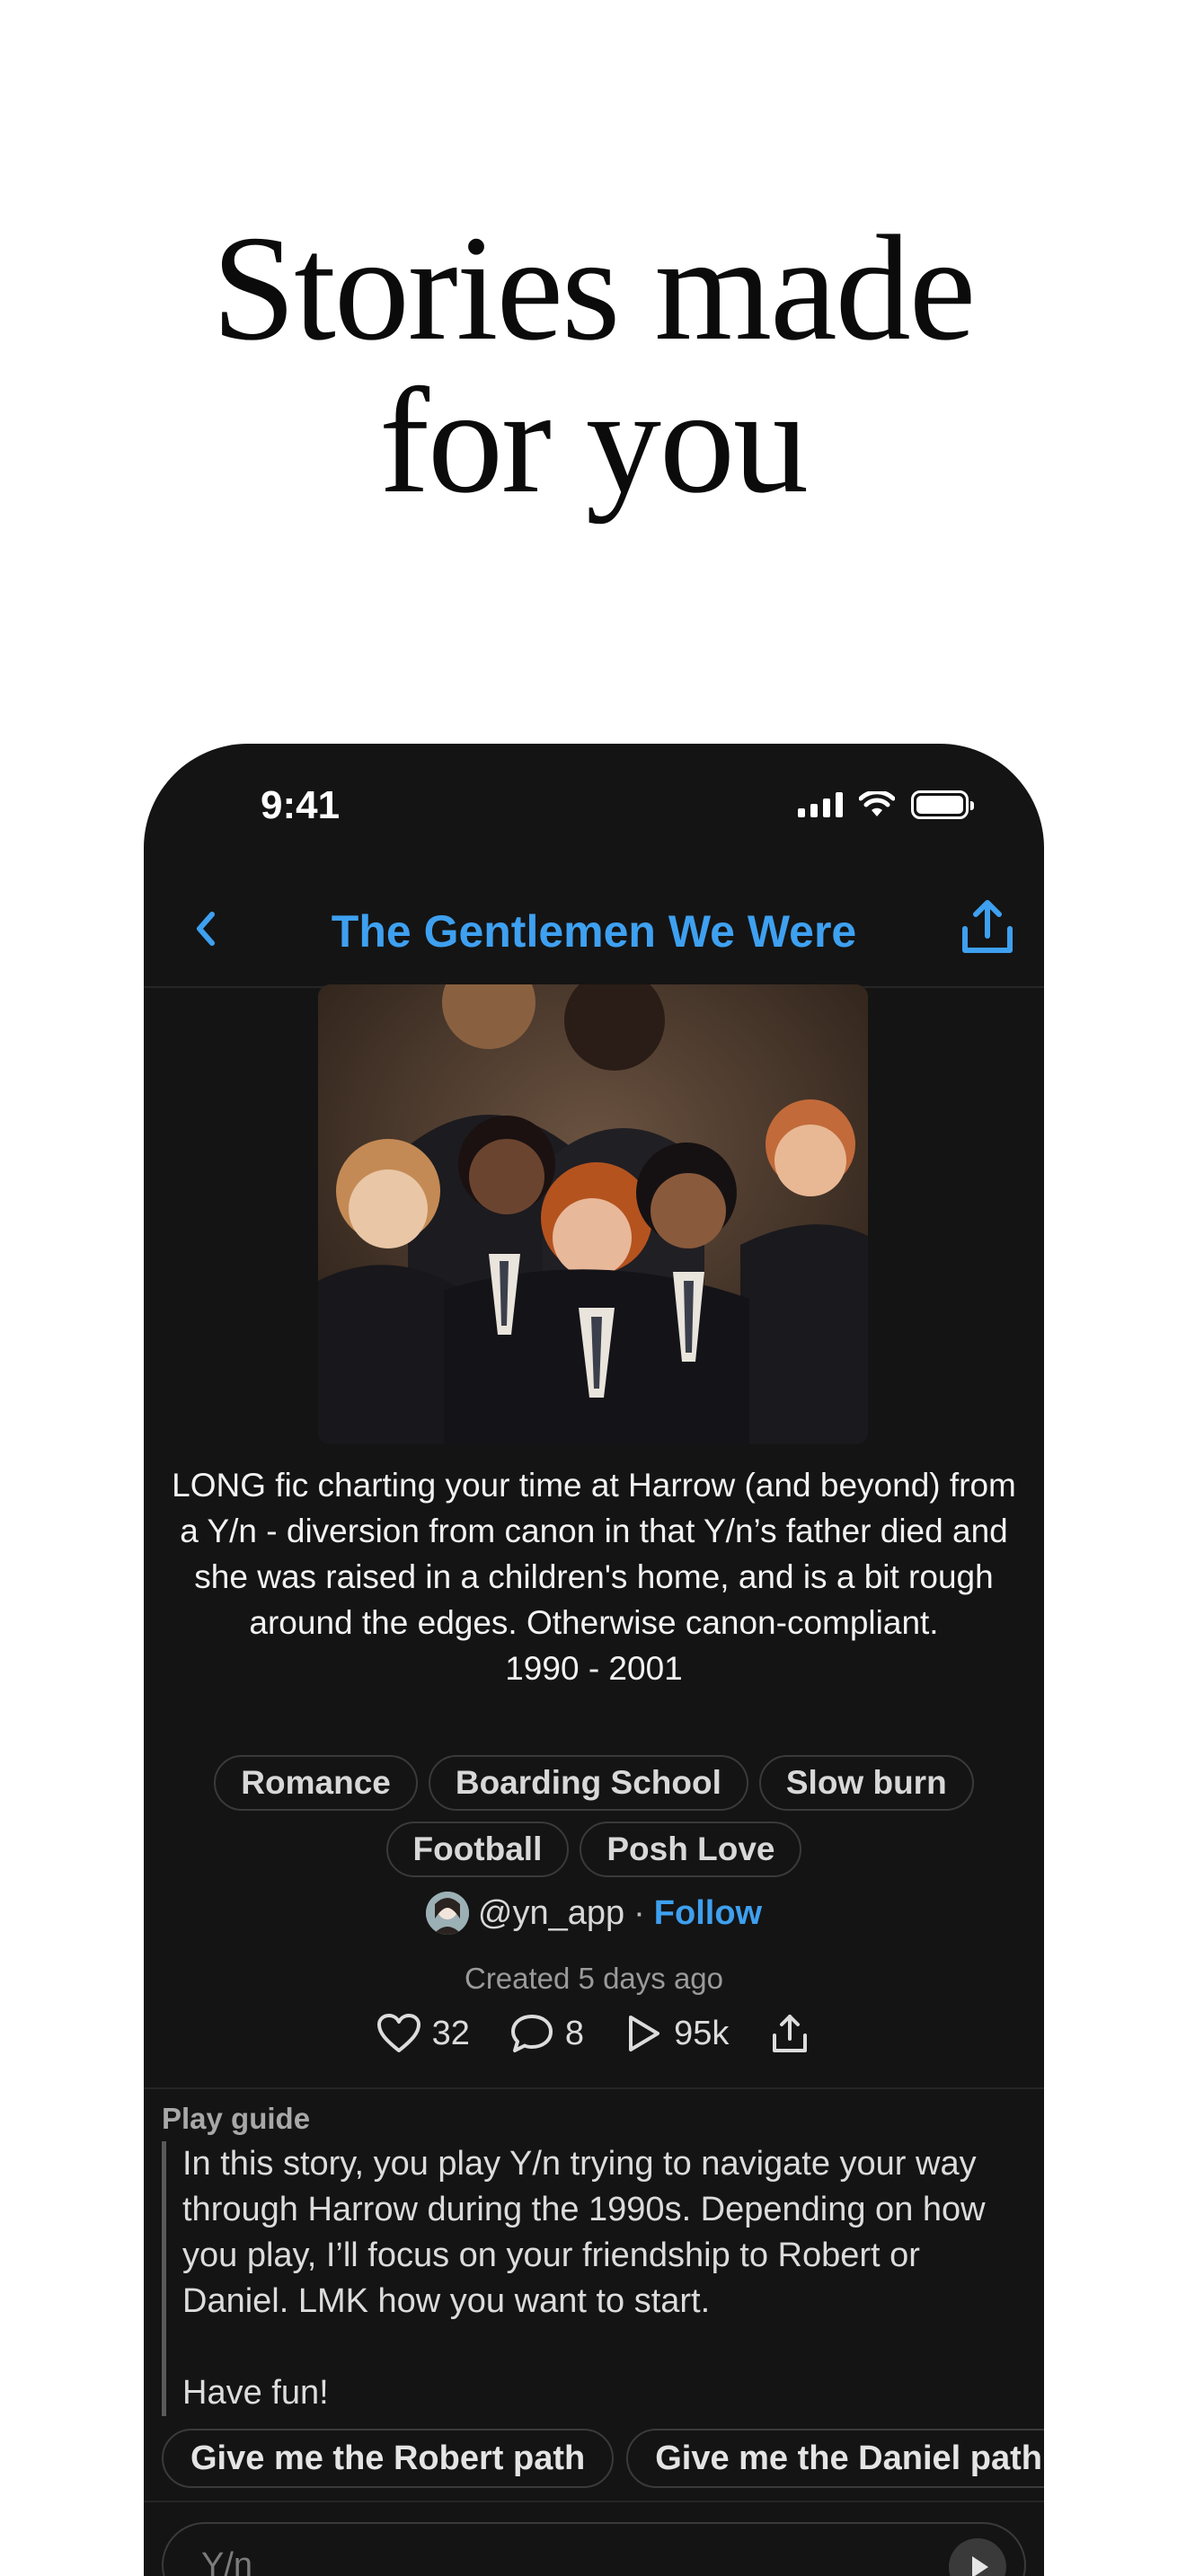 This screenshot has width=1186, height=2576. I want to click on wifi-icon, so click(877, 803).